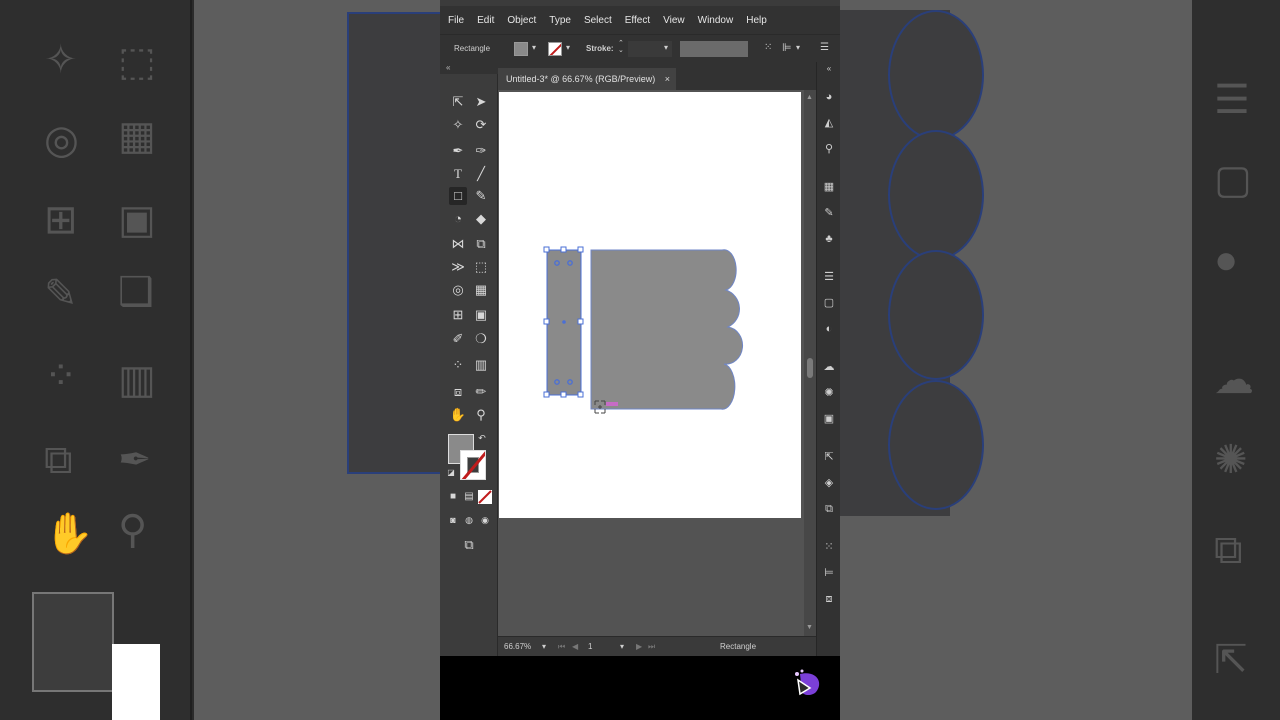 The width and height of the screenshot is (1280, 720). What do you see at coordinates (1231, 460) in the screenshot?
I see `background-appearance-icon: ✺` at bounding box center [1231, 460].